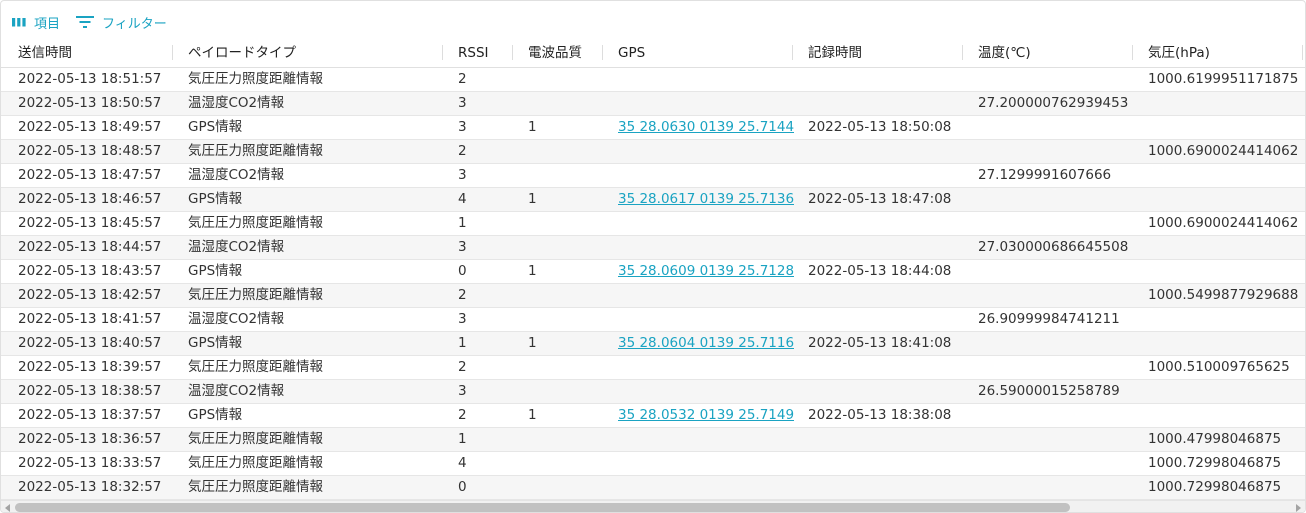 This screenshot has height=513, width=1306. What do you see at coordinates (47, 24) in the screenshot?
I see `columns-button-label: 項目` at bounding box center [47, 24].